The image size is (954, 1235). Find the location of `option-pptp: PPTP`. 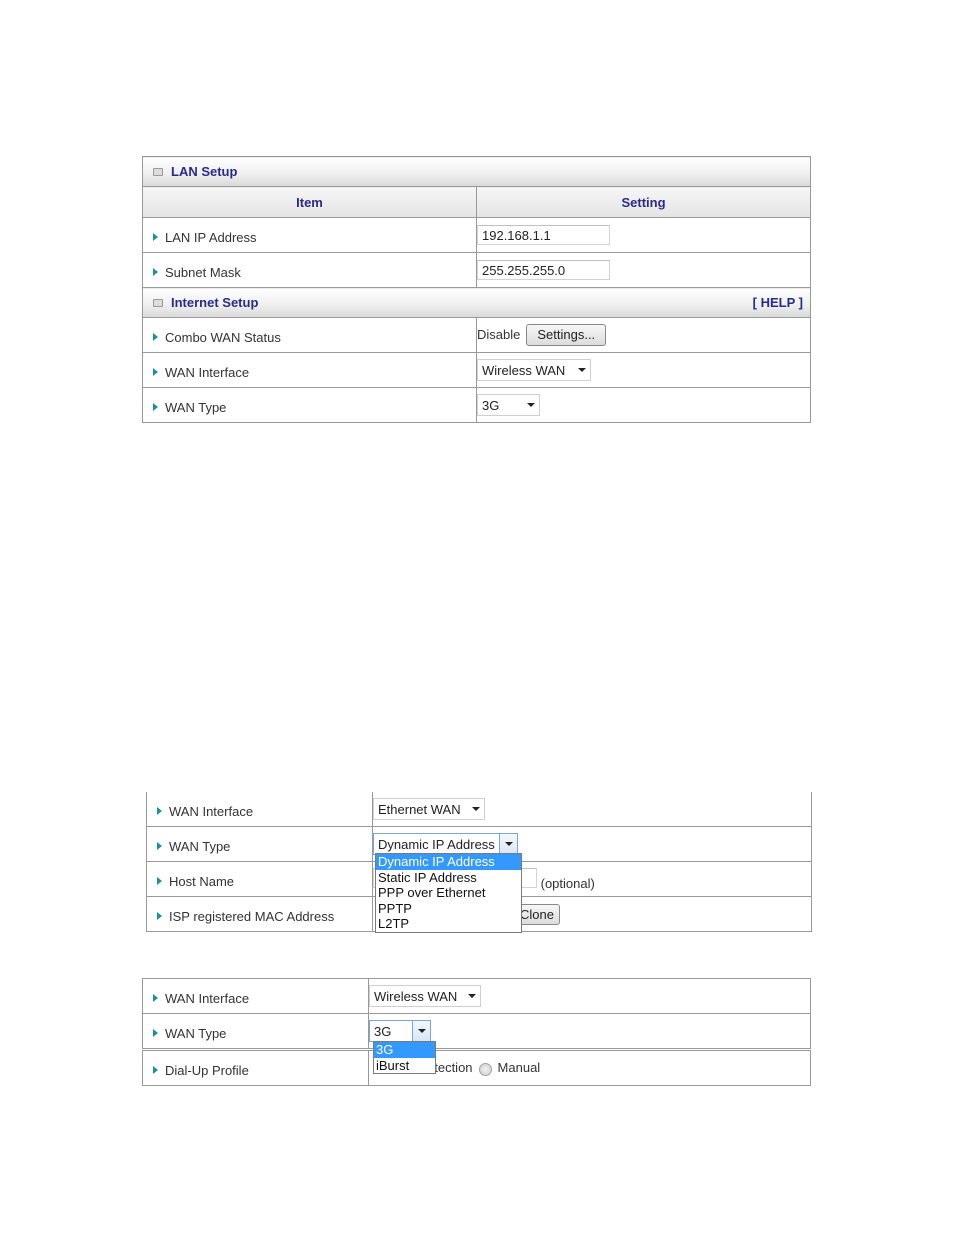

option-pptp: PPTP is located at coordinates (448, 909).